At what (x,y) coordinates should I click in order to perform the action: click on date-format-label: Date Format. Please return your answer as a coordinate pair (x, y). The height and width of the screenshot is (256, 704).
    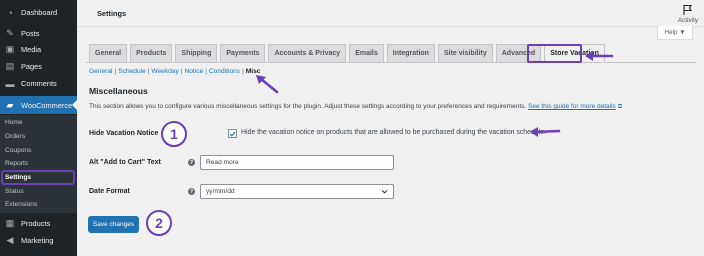
    Looking at the image, I should click on (109, 191).